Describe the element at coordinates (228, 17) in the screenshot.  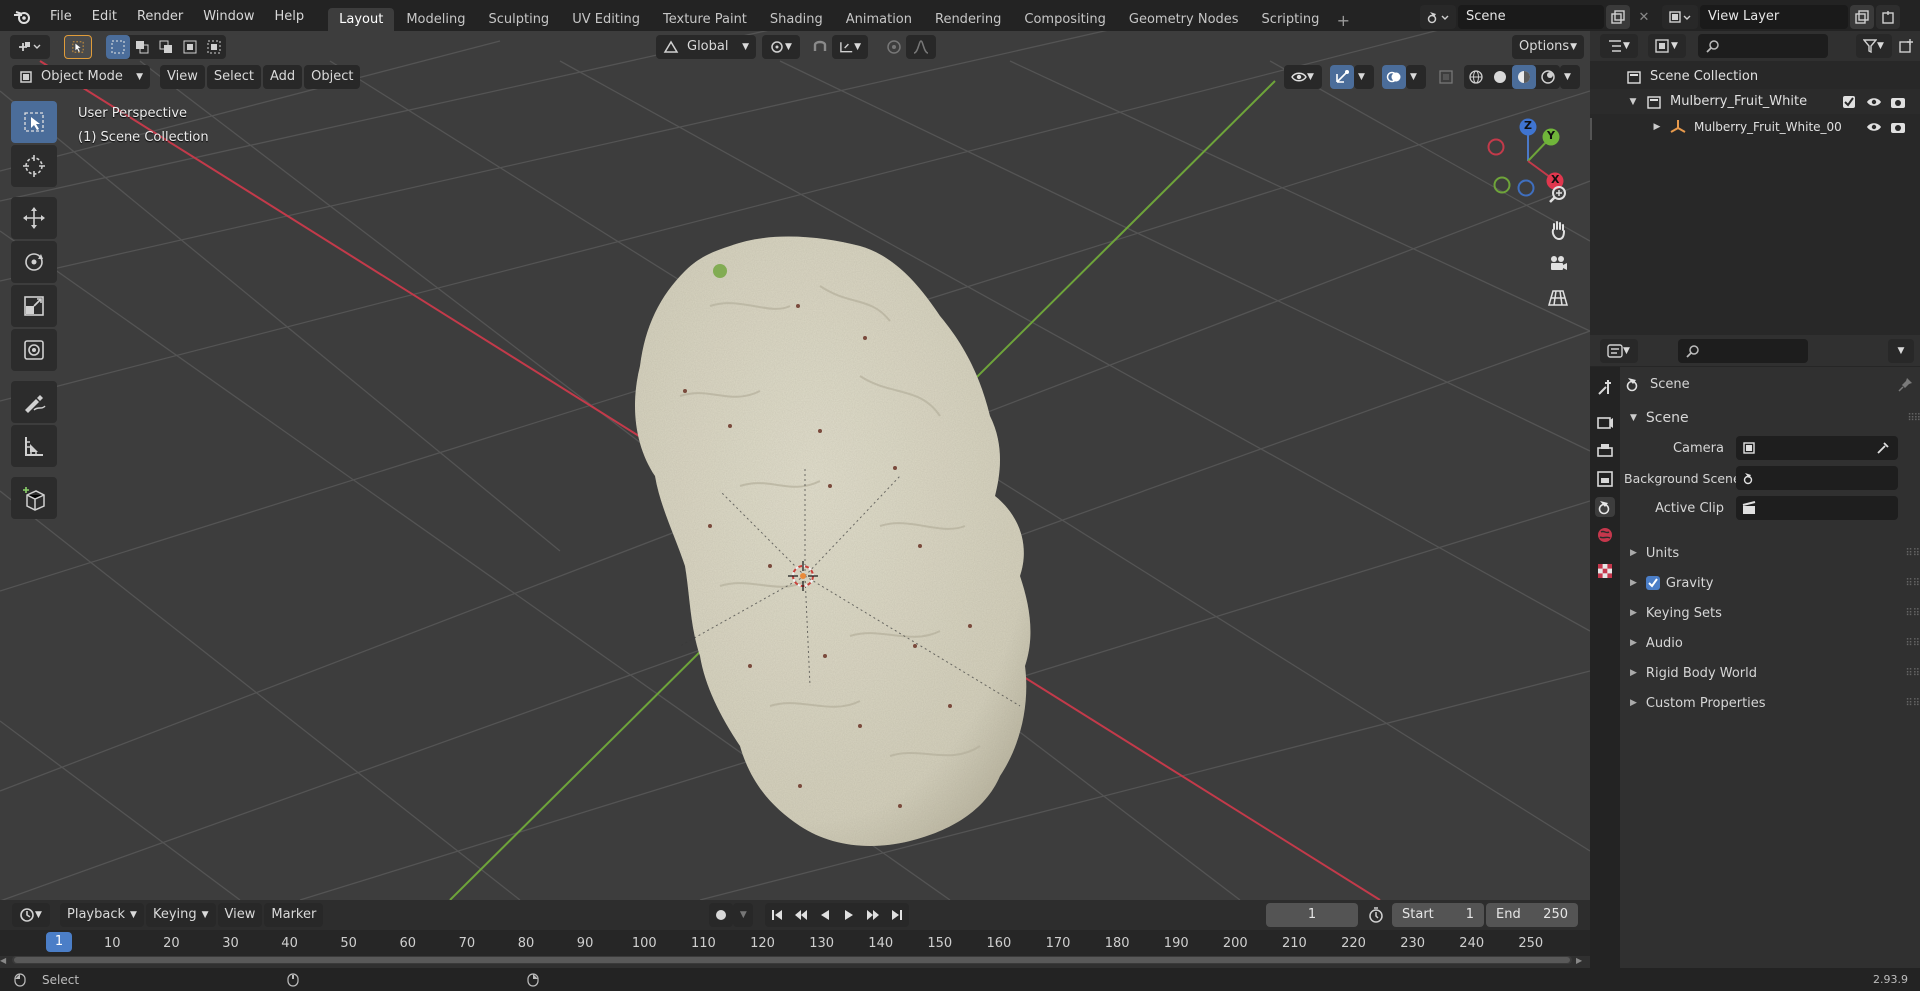
I see `menu-window: Window` at that location.